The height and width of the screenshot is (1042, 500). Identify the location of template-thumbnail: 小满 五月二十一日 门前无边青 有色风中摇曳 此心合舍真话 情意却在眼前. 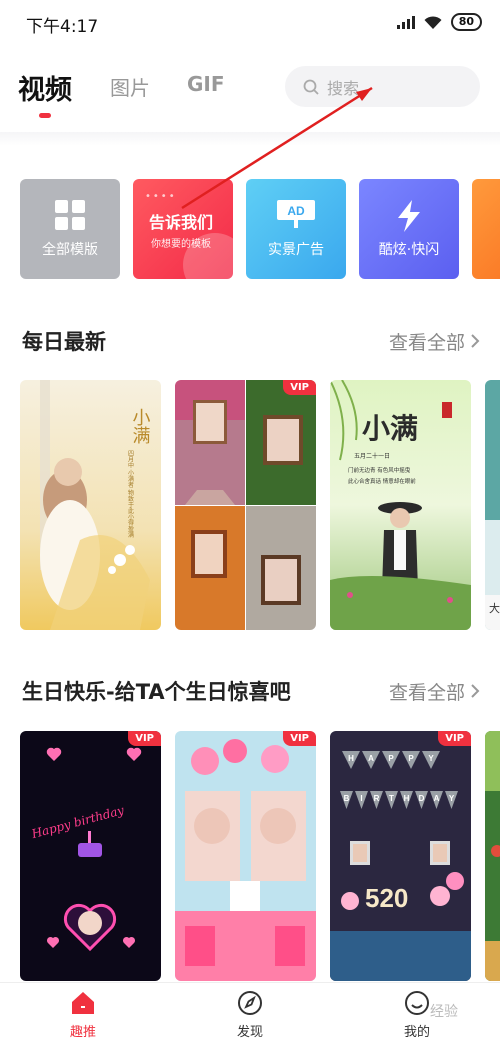
(400, 505).